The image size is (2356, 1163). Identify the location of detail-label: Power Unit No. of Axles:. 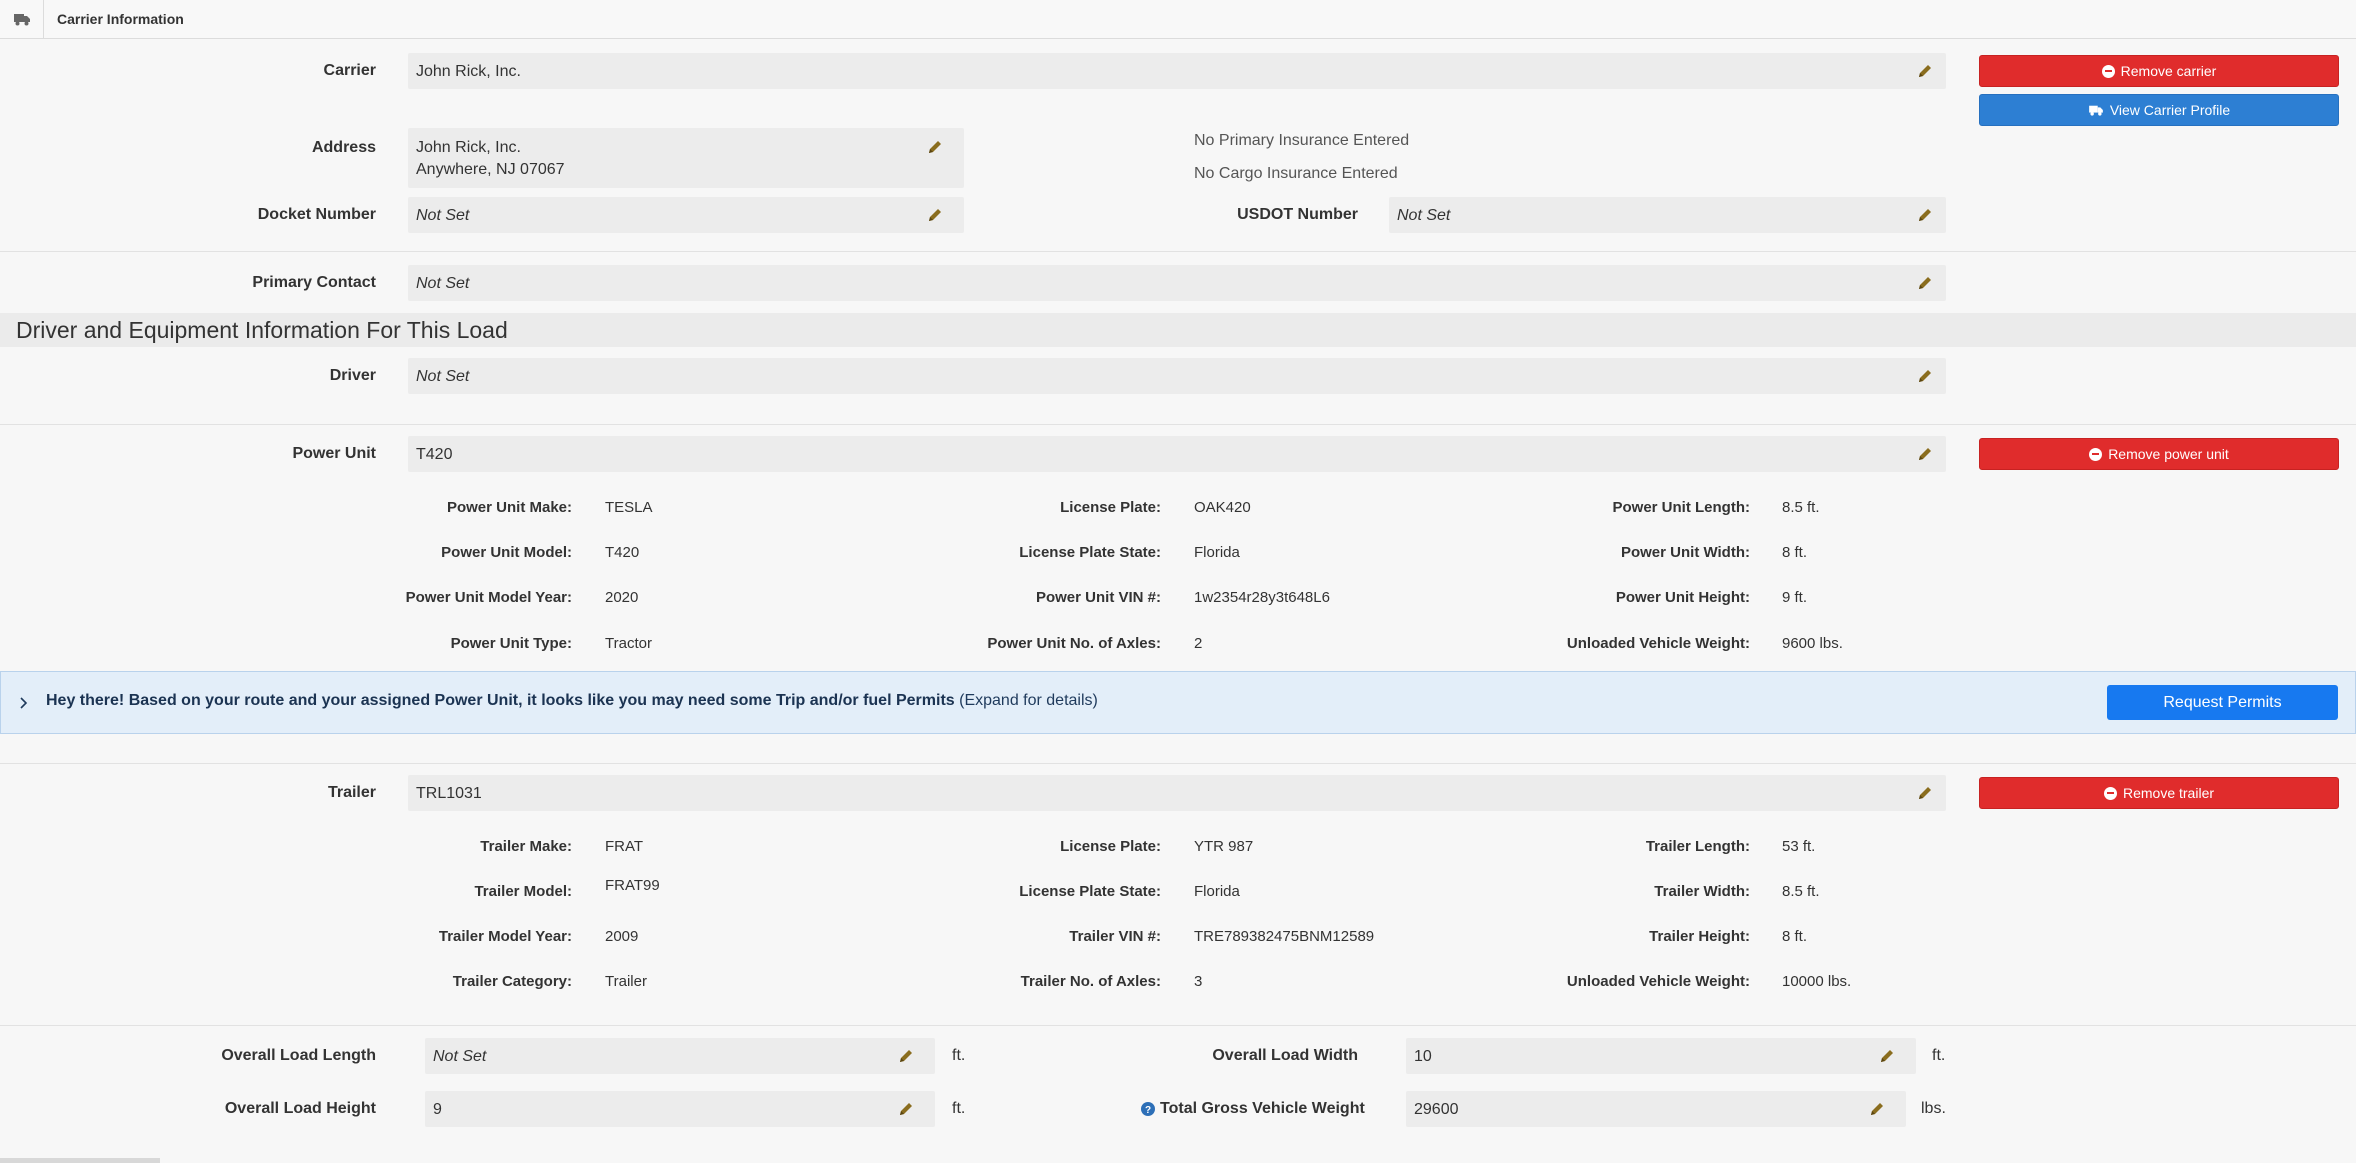
(1074, 643).